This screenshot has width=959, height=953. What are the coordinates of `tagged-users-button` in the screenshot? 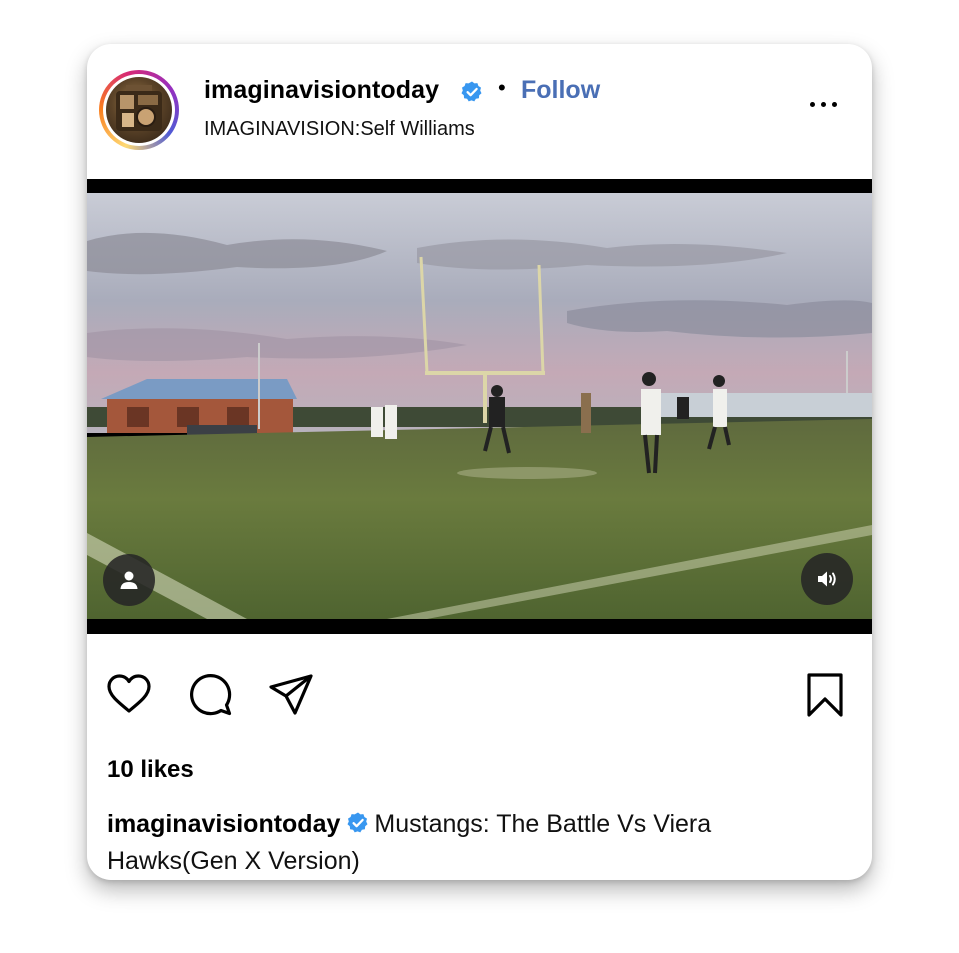 It's located at (129, 580).